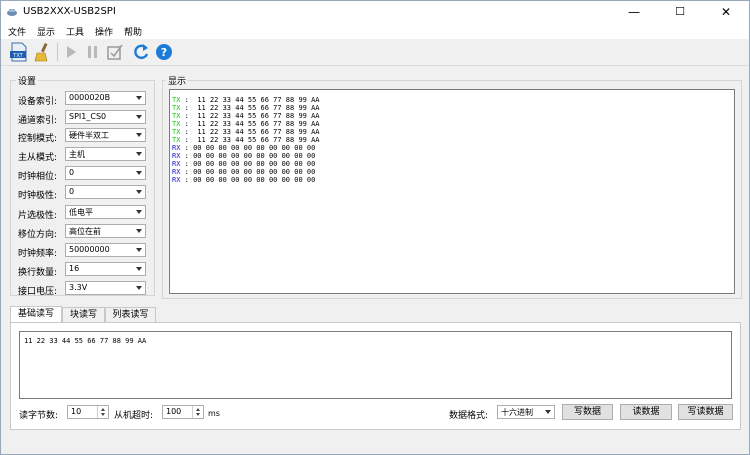 This screenshot has height=455, width=750. Describe the element at coordinates (43, 52) in the screenshot. I see `clear-brush-icon` at that location.